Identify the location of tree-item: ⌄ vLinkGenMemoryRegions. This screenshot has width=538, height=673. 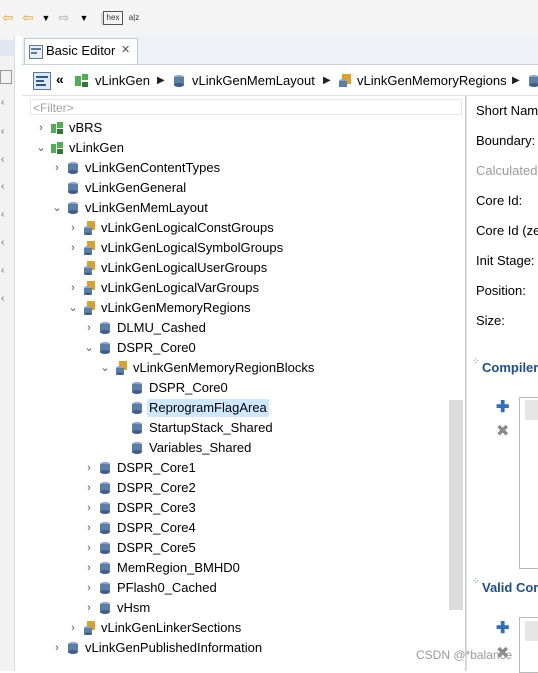
(266, 308).